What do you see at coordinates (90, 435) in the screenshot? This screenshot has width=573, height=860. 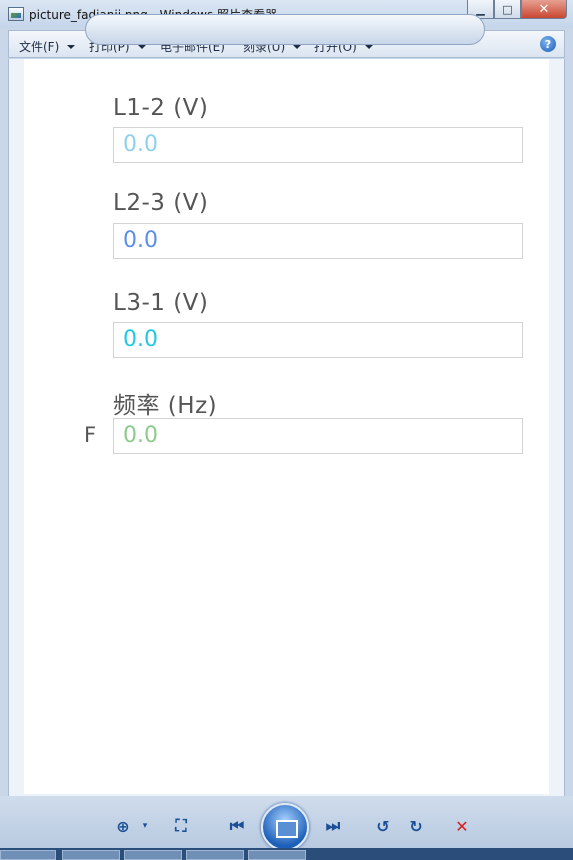 I see `side-label-f: F` at bounding box center [90, 435].